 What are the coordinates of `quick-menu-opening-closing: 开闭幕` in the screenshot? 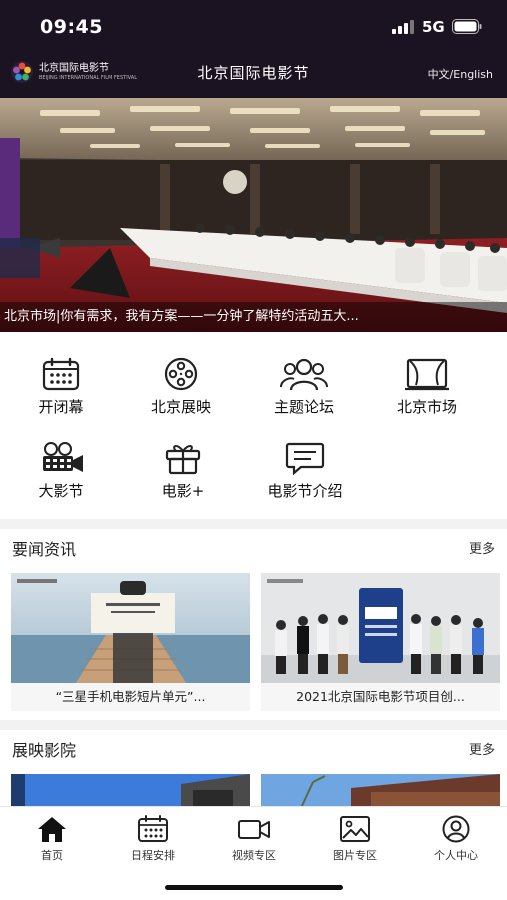 It's located at (61, 387).